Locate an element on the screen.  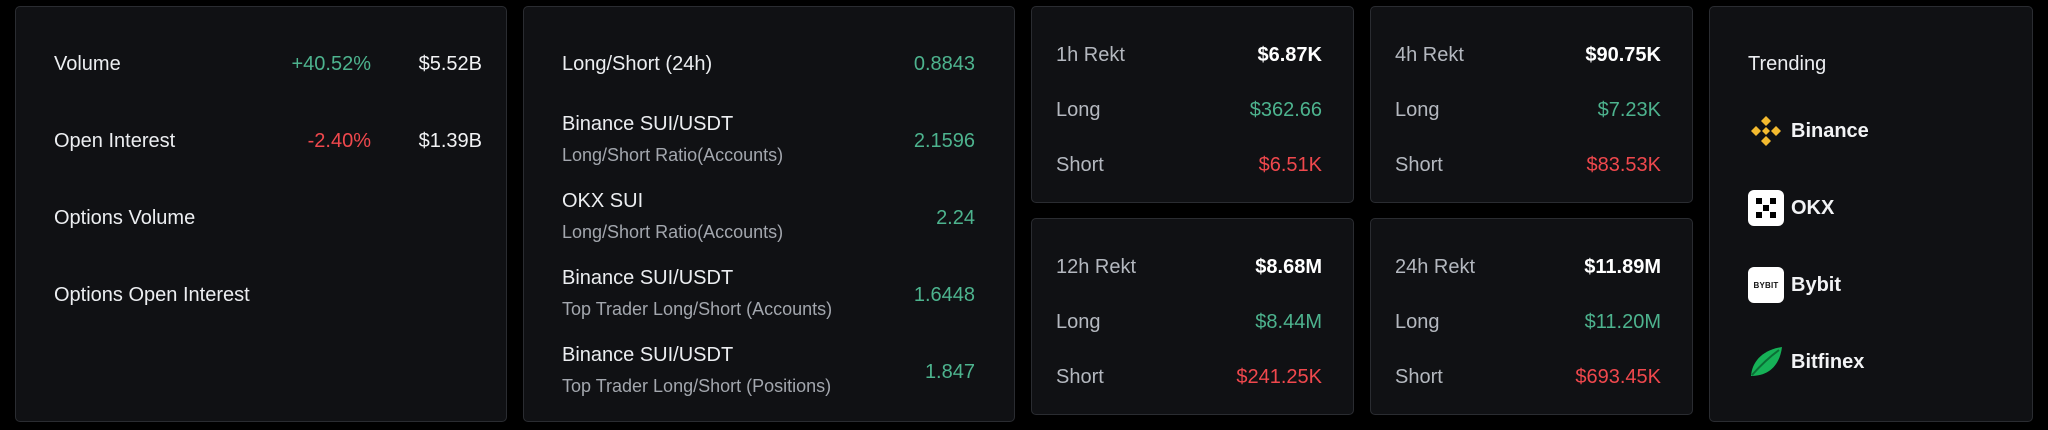
volume-change: +40.52% is located at coordinates (331, 64).